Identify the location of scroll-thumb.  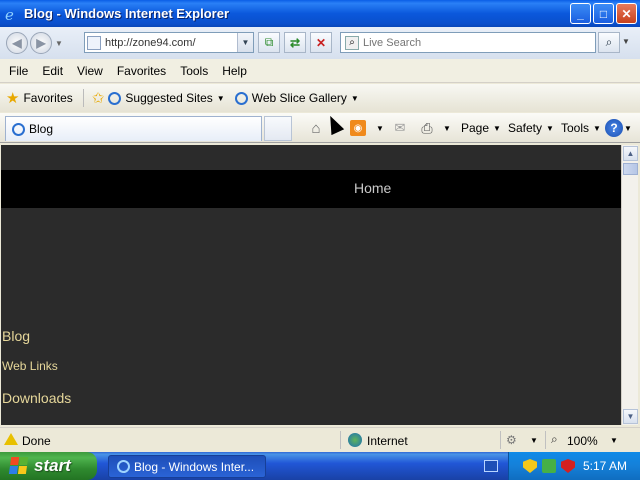
(630, 169).